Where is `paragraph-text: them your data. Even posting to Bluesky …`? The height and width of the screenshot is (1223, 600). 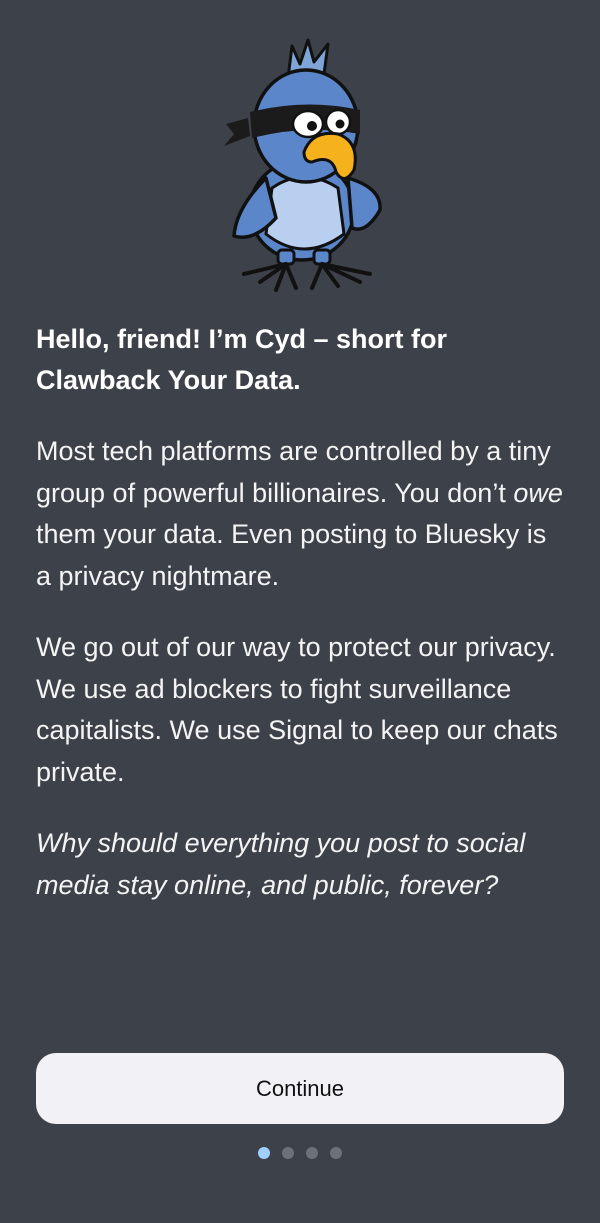
paragraph-text: them your data. Even posting to Bluesky … is located at coordinates (291, 555).